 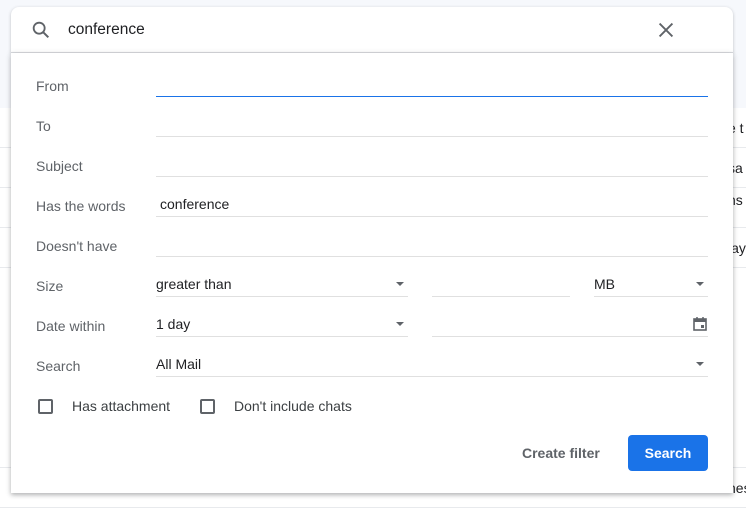 I want to click on has-words-label: Has the words, so click(x=81, y=206).